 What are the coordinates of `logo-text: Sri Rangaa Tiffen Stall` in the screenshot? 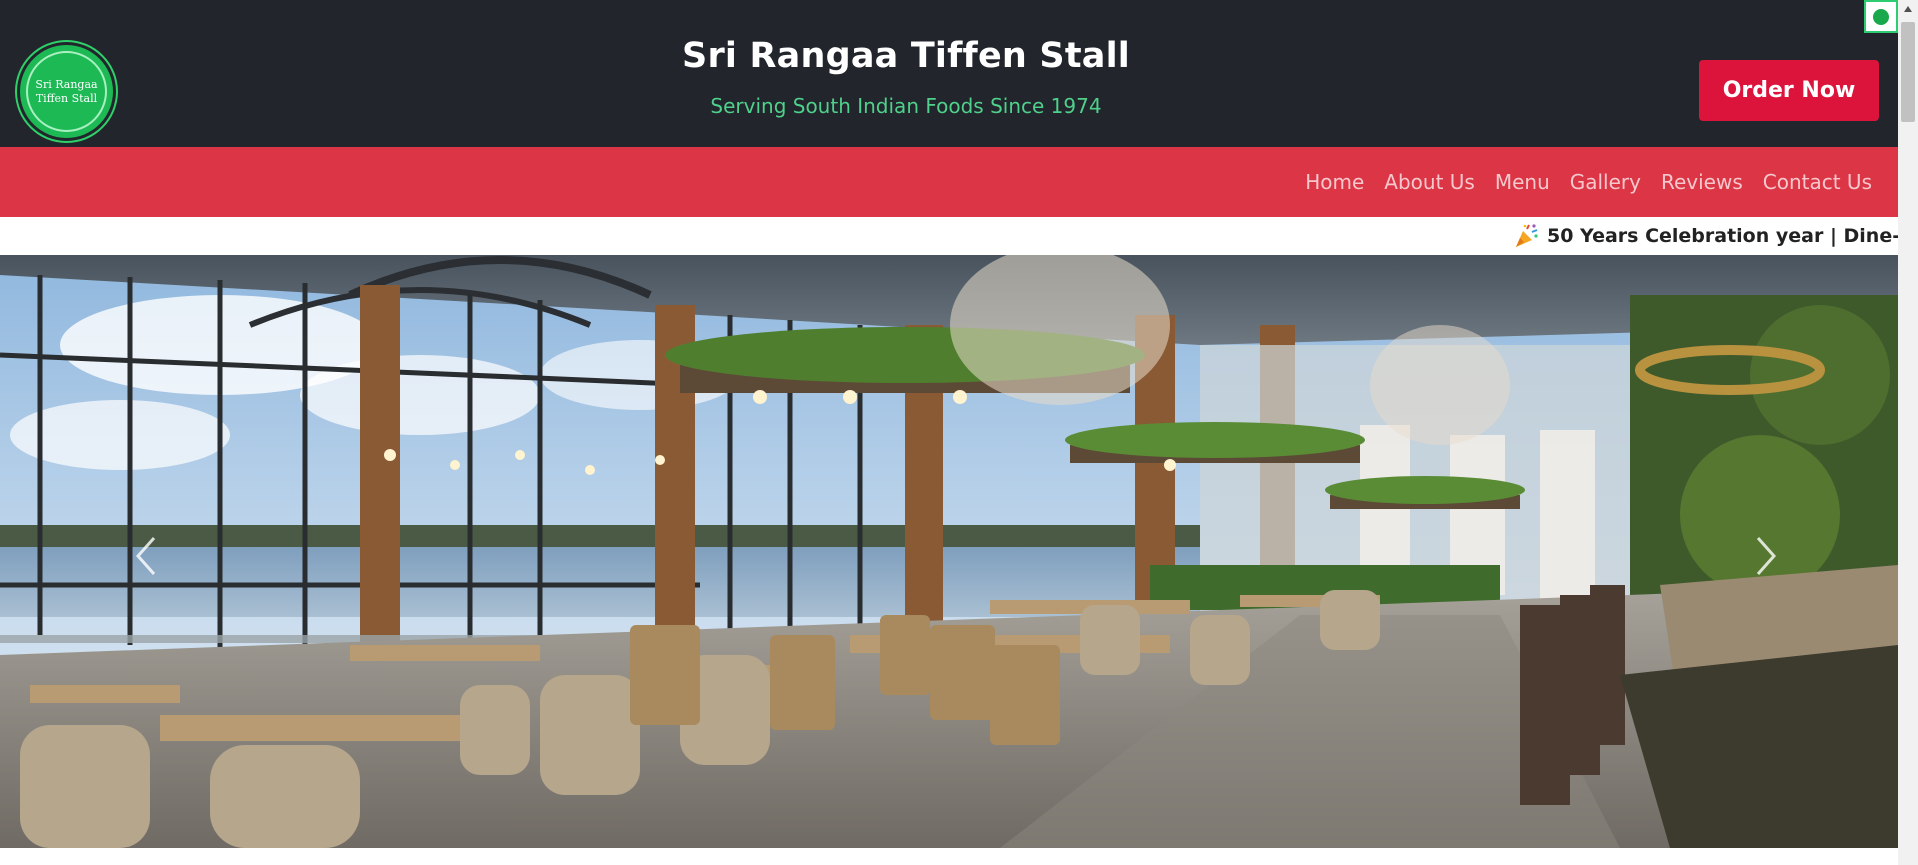 It's located at (67, 92).